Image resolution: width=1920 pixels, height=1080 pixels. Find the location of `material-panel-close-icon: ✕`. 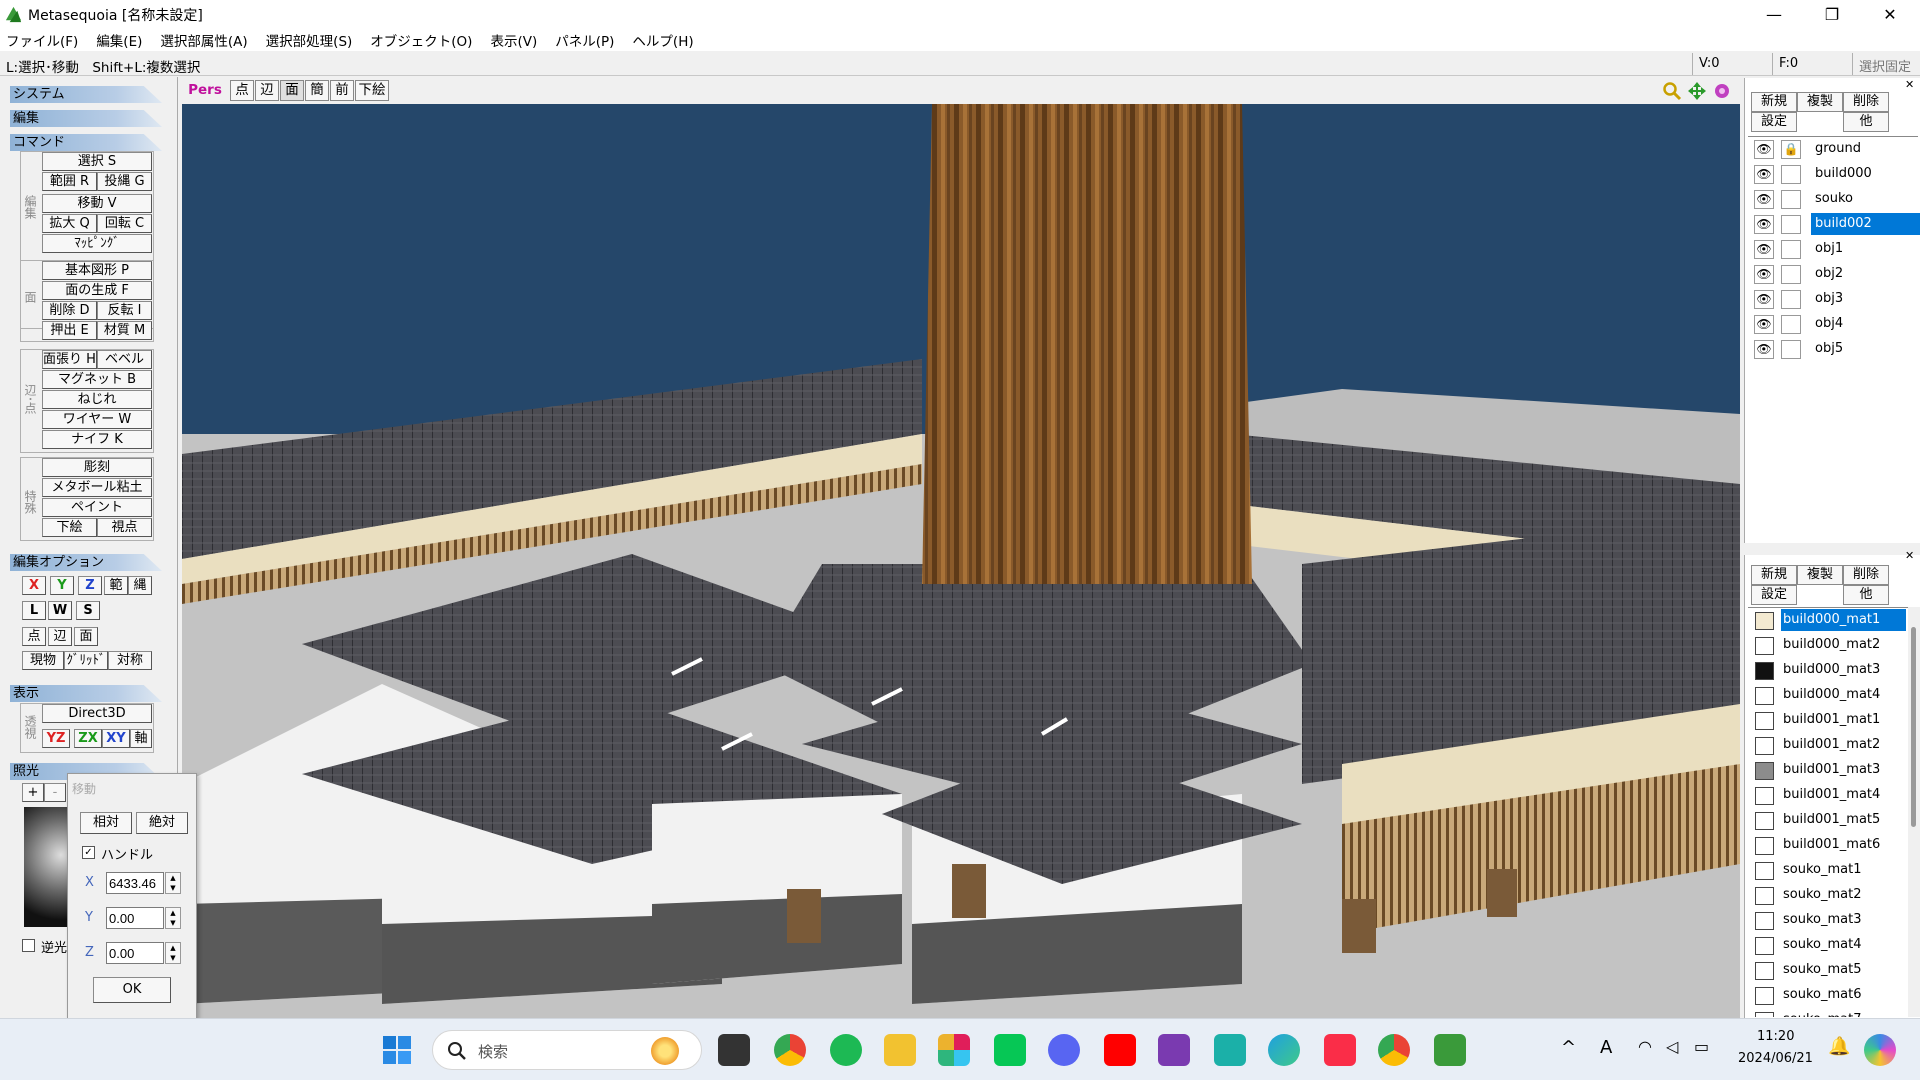

material-panel-close-icon: ✕ is located at coordinates (1909, 555).